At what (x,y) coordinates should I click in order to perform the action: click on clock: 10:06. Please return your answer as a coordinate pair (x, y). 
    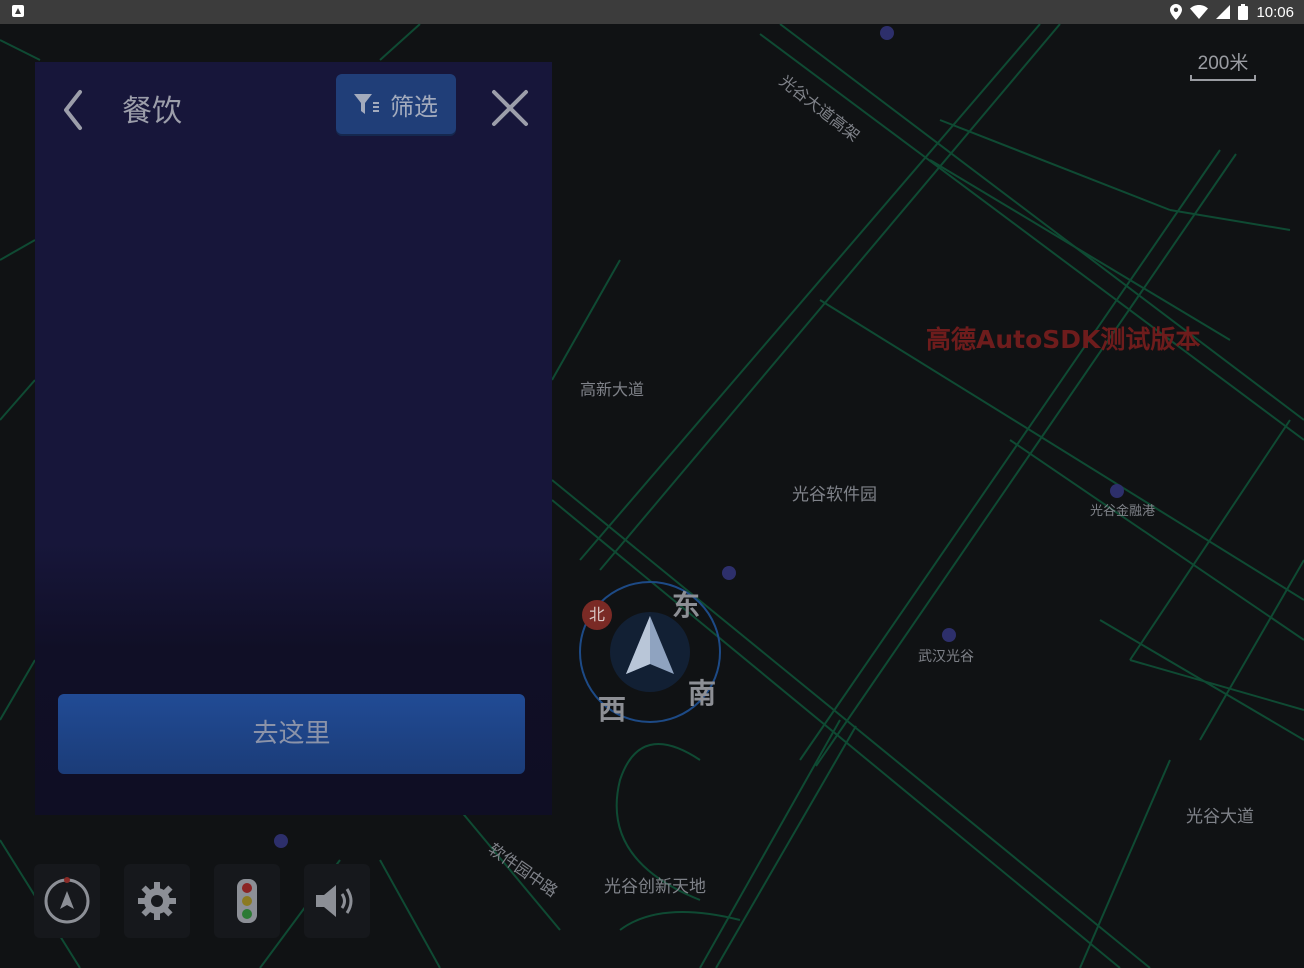
    Looking at the image, I should click on (1275, 12).